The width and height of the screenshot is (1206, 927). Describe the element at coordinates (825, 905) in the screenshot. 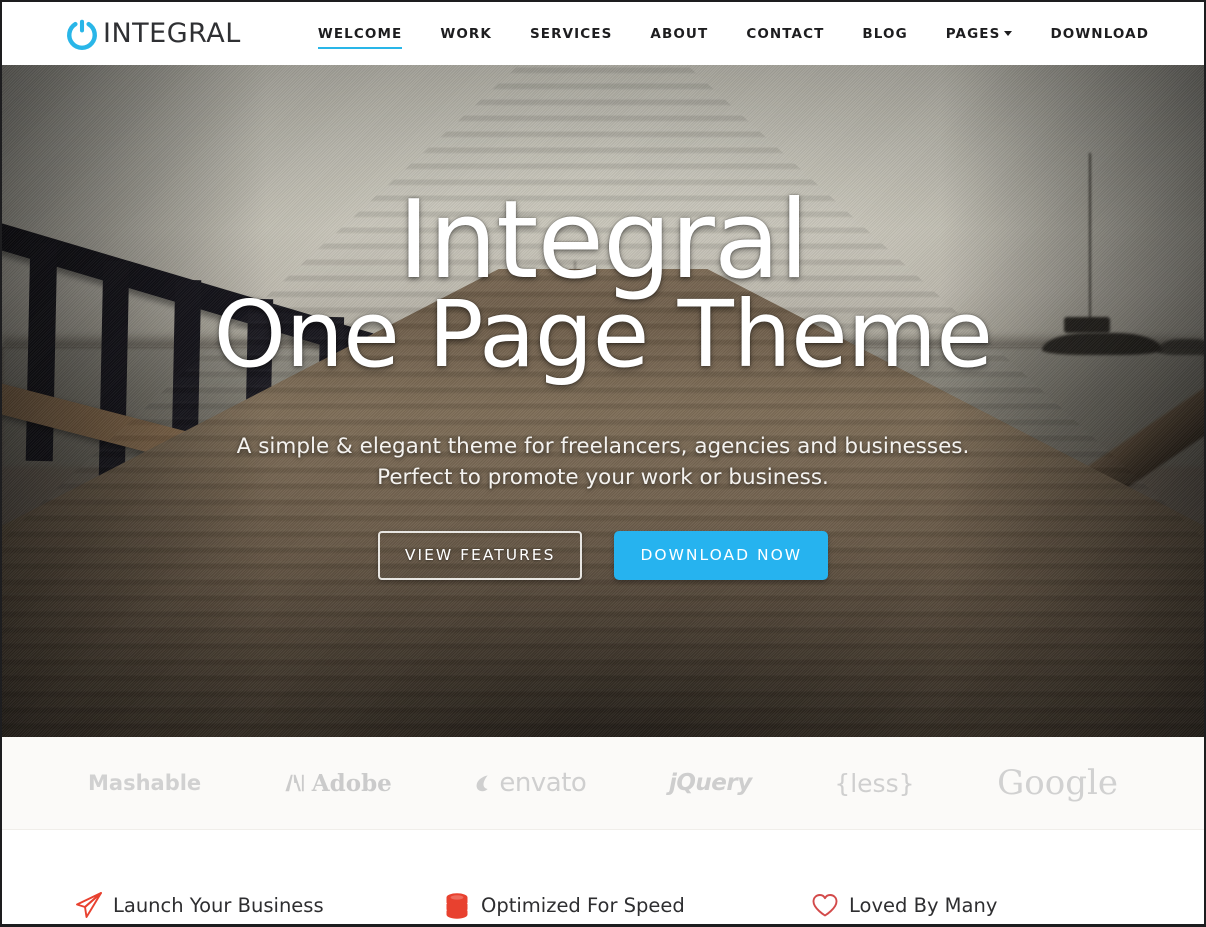

I see `heart-icon` at that location.